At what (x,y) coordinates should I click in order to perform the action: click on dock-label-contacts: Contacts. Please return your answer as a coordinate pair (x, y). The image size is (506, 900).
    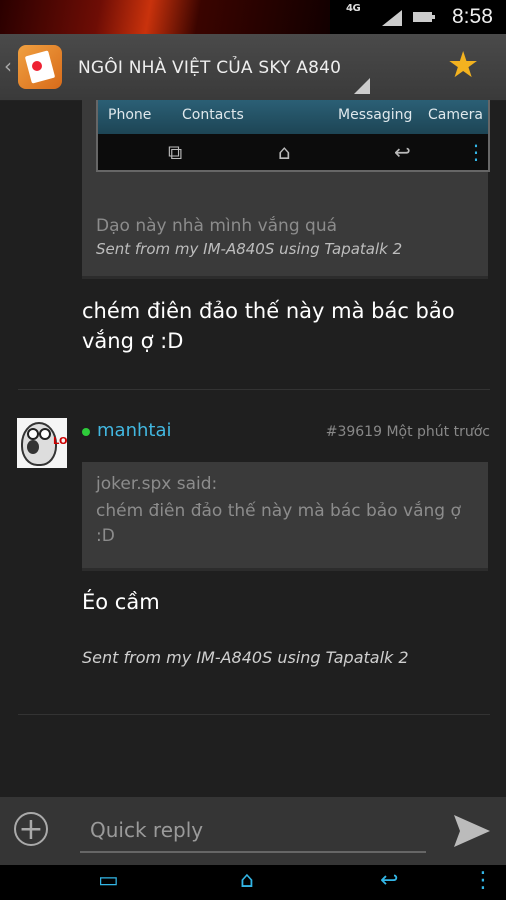
    Looking at the image, I should click on (213, 115).